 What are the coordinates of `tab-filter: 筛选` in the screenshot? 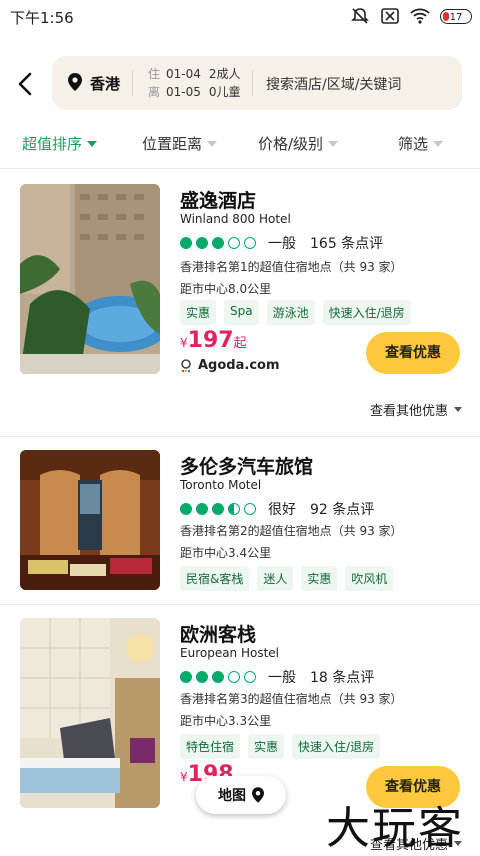 It's located at (421, 143).